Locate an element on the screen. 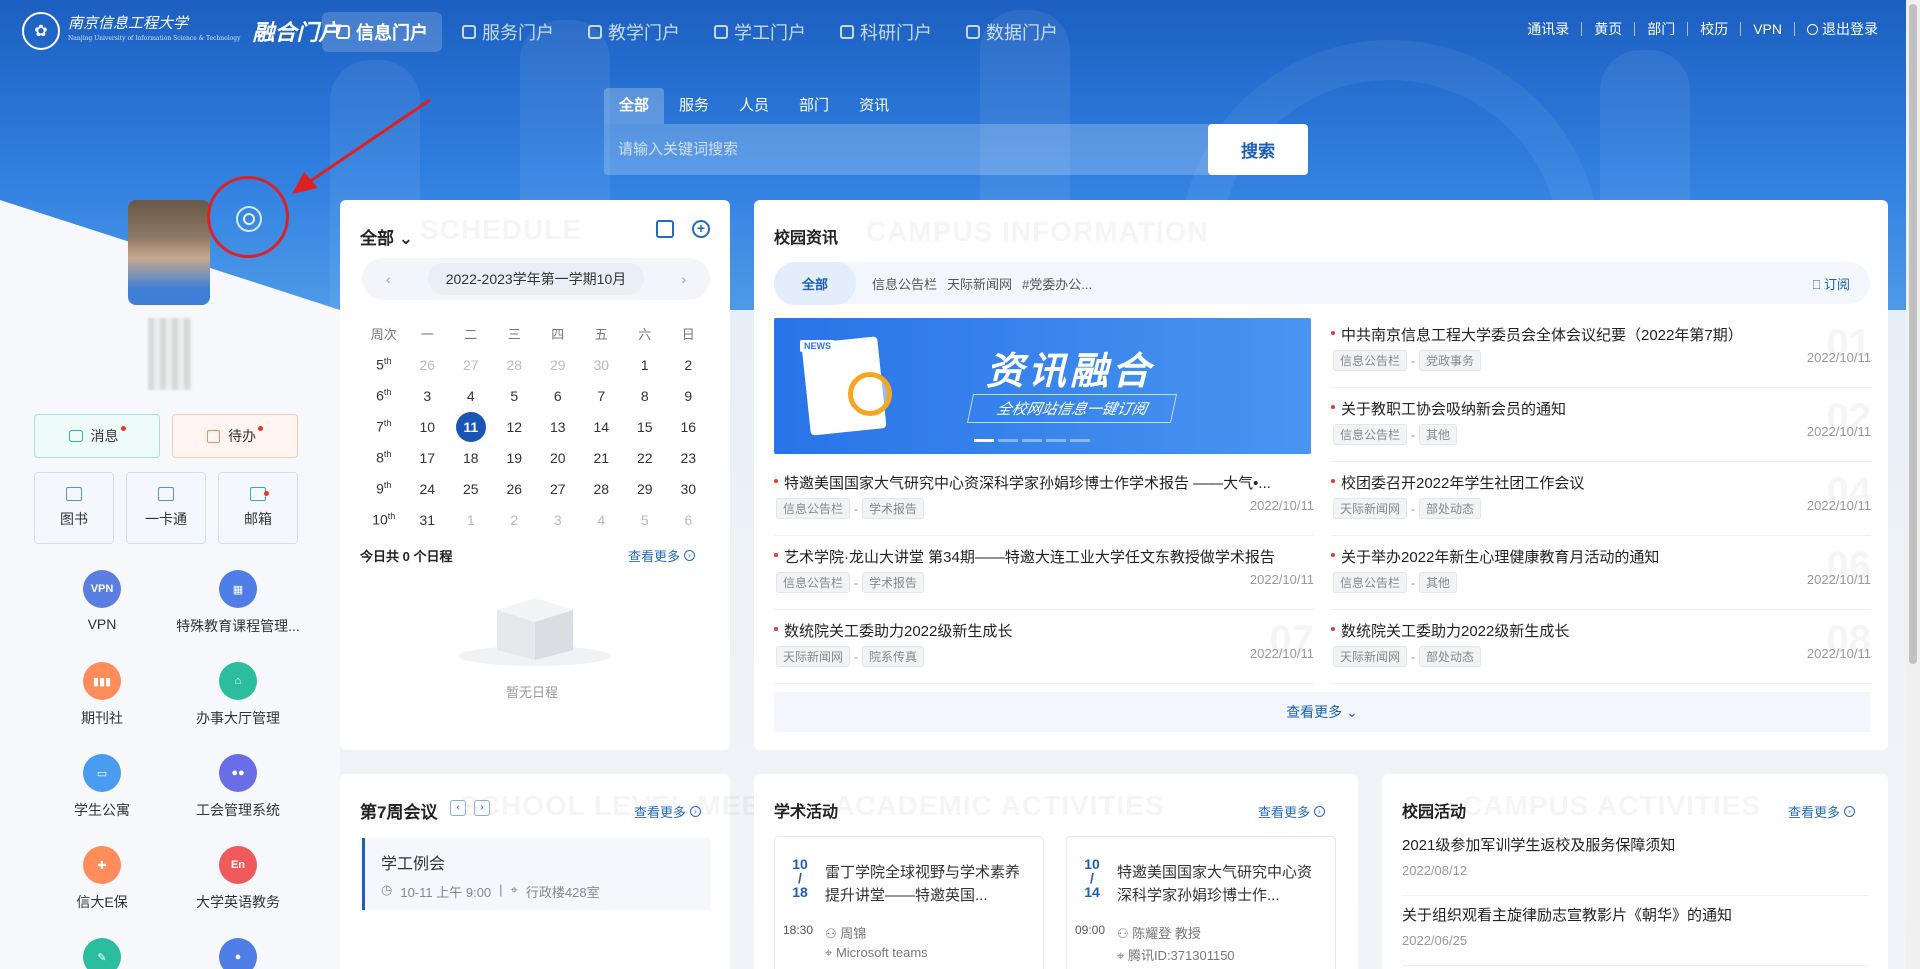  search-tab-service: 服务 is located at coordinates (694, 106).